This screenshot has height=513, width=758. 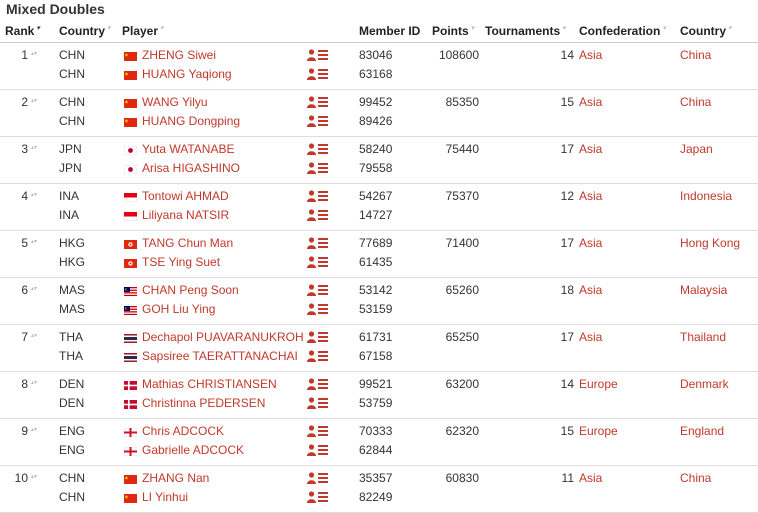 What do you see at coordinates (175, 478) in the screenshot?
I see `player-link: ZHANG Nan` at bounding box center [175, 478].